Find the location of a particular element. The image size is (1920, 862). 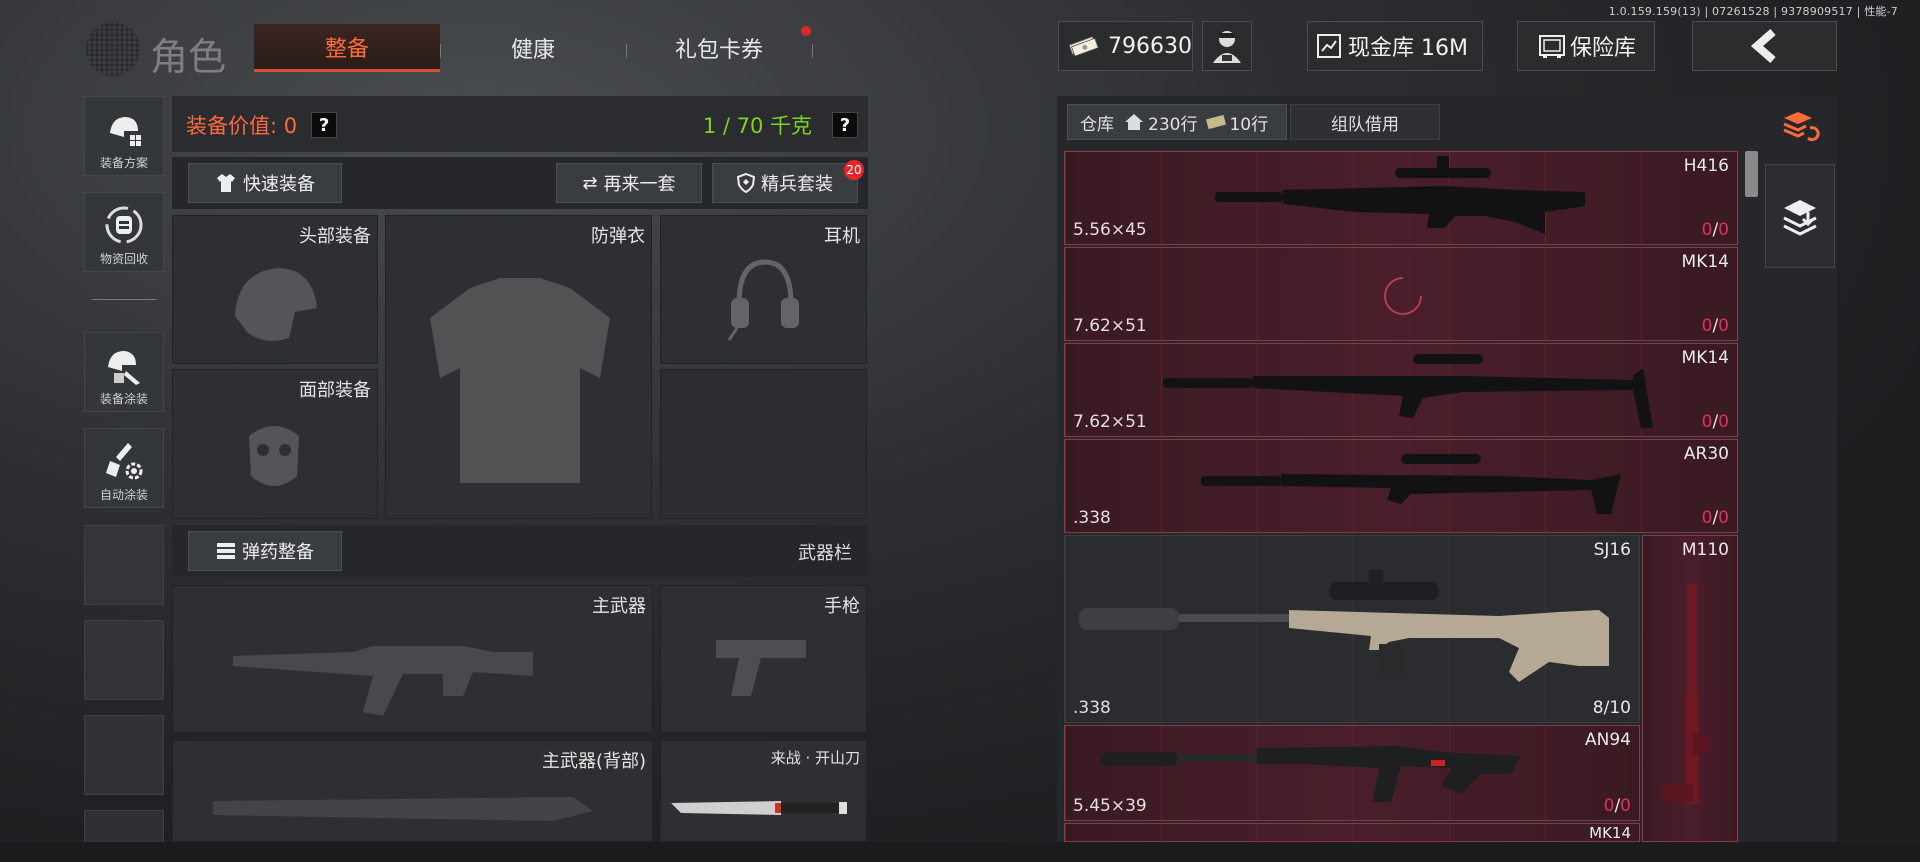

tab-health: 健康 is located at coordinates (533, 48).